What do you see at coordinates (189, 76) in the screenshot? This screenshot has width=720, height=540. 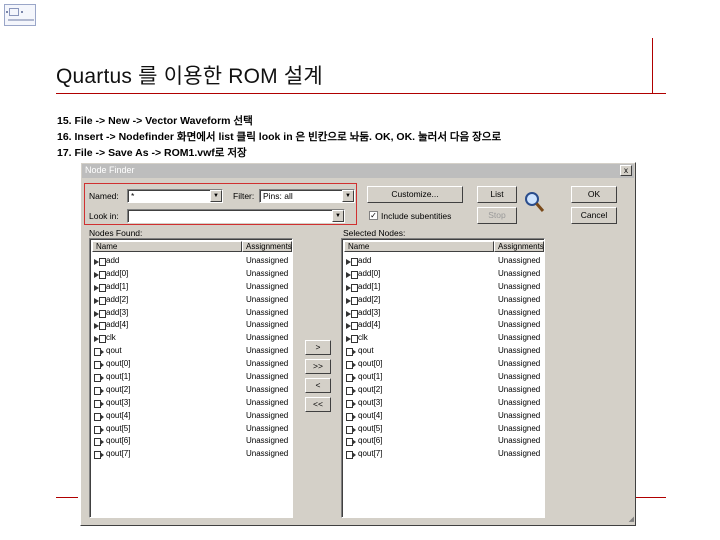 I see `slide-title: Quartus 를 이용한 ROM 설계` at bounding box center [189, 76].